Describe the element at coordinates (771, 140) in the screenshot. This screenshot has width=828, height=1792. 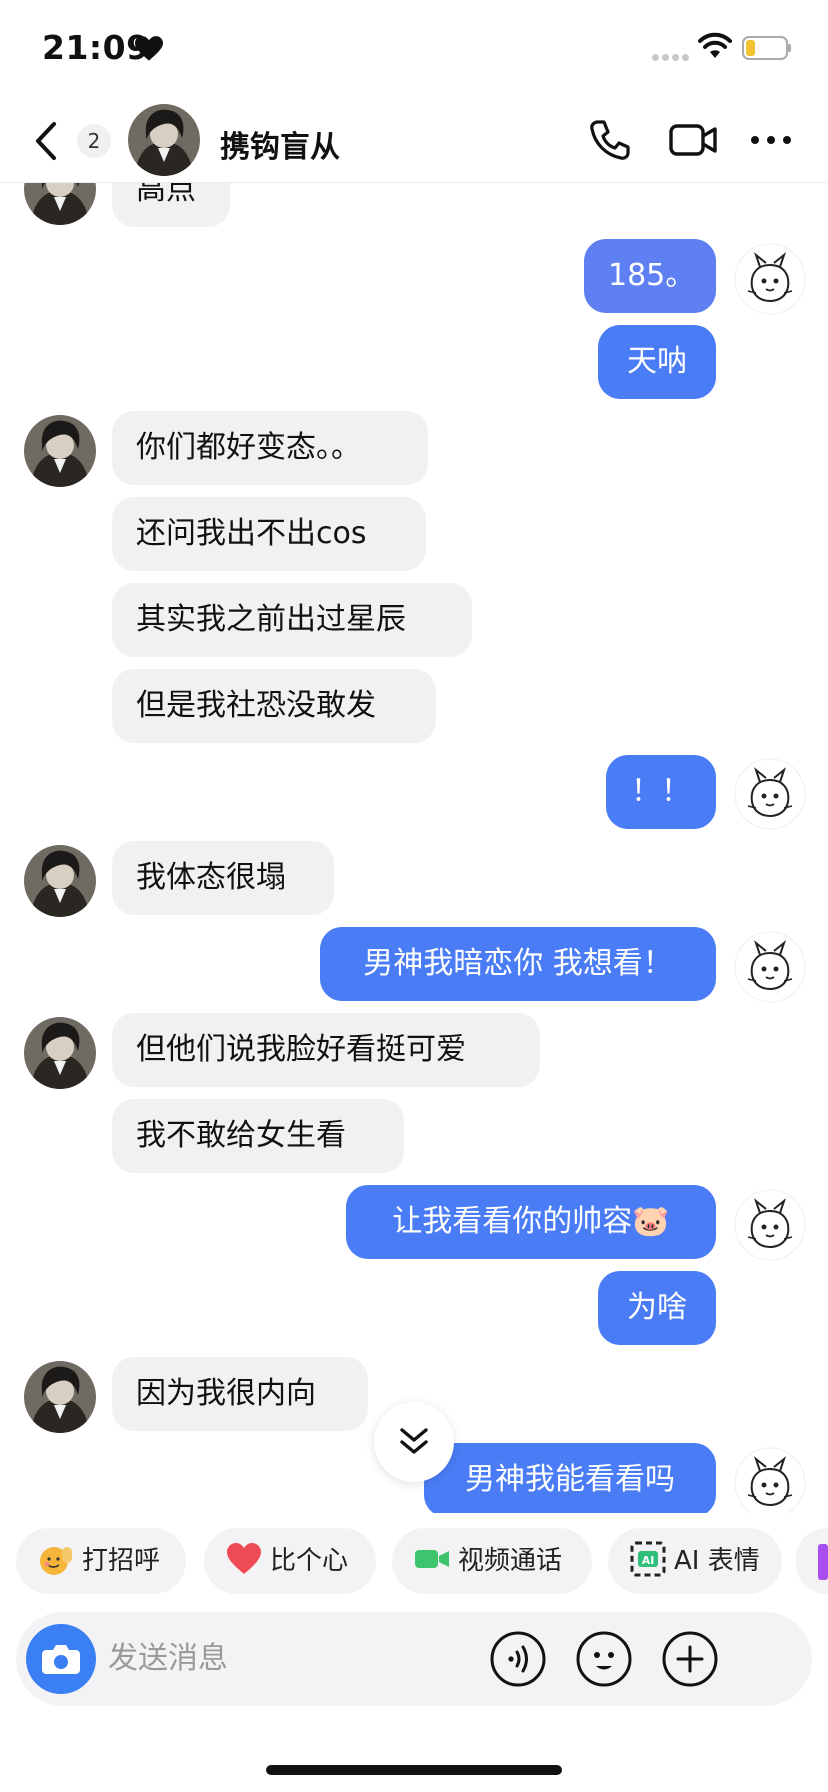
I see `more-options-icon` at that location.